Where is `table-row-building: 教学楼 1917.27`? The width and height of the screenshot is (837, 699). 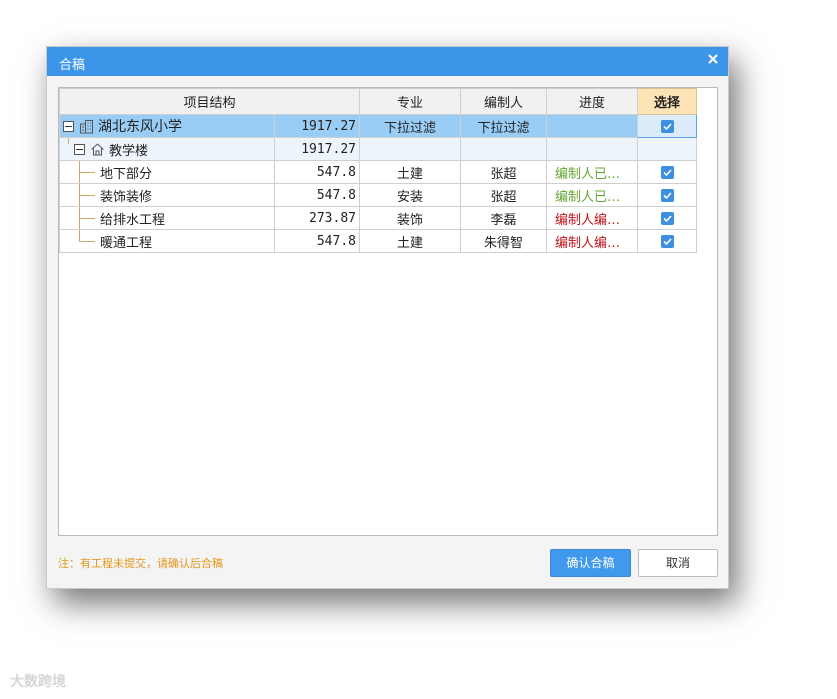
table-row-building: 教学楼 1917.27 is located at coordinates (378, 149).